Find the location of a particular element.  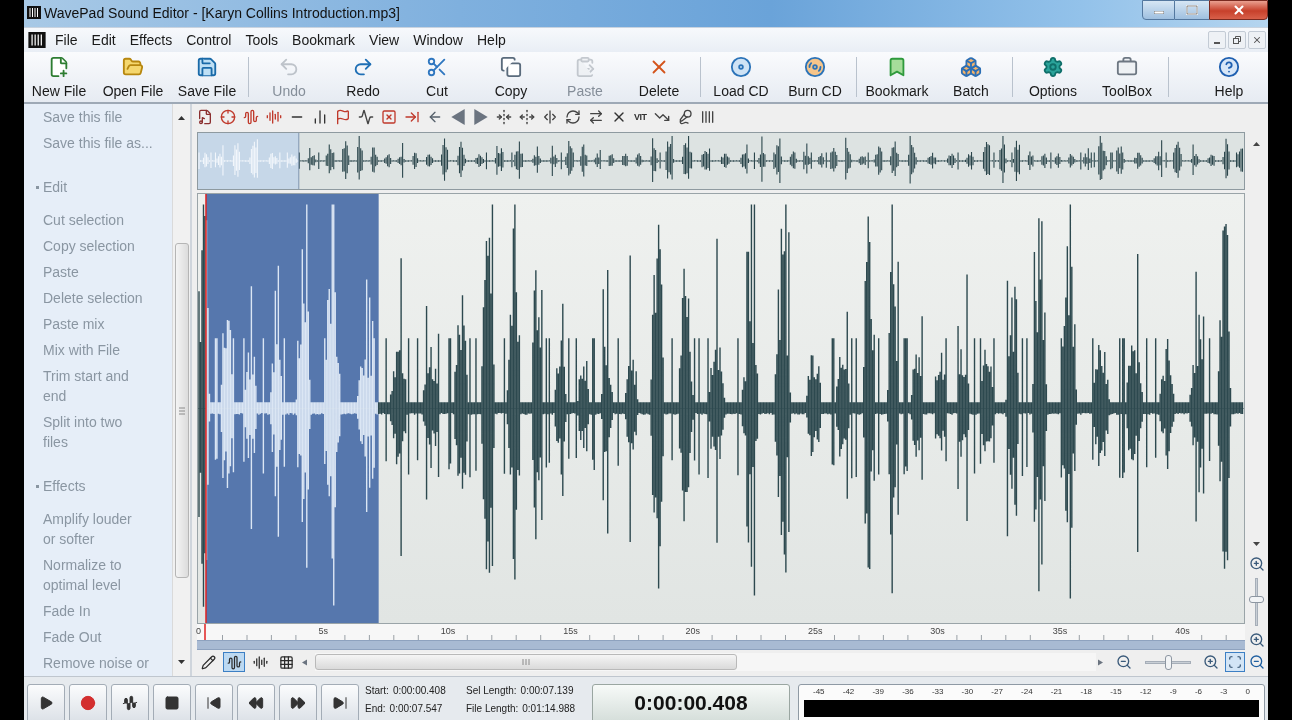

menu-item: File is located at coordinates (66, 40).